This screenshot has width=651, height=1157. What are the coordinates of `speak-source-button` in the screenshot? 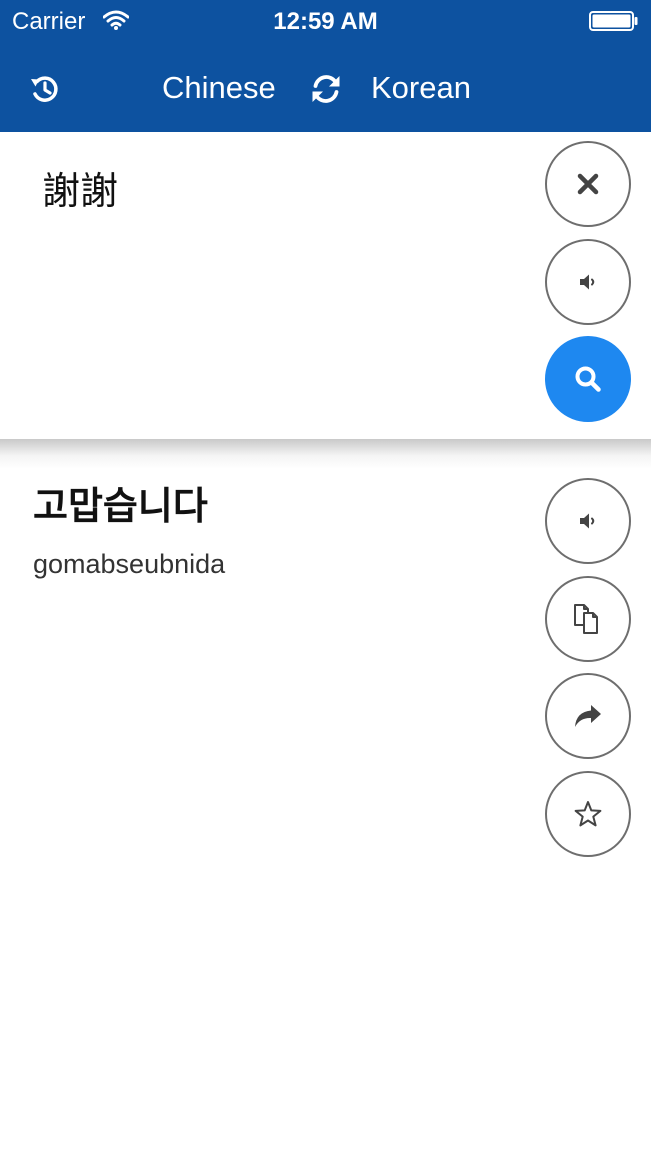 It's located at (588, 282).